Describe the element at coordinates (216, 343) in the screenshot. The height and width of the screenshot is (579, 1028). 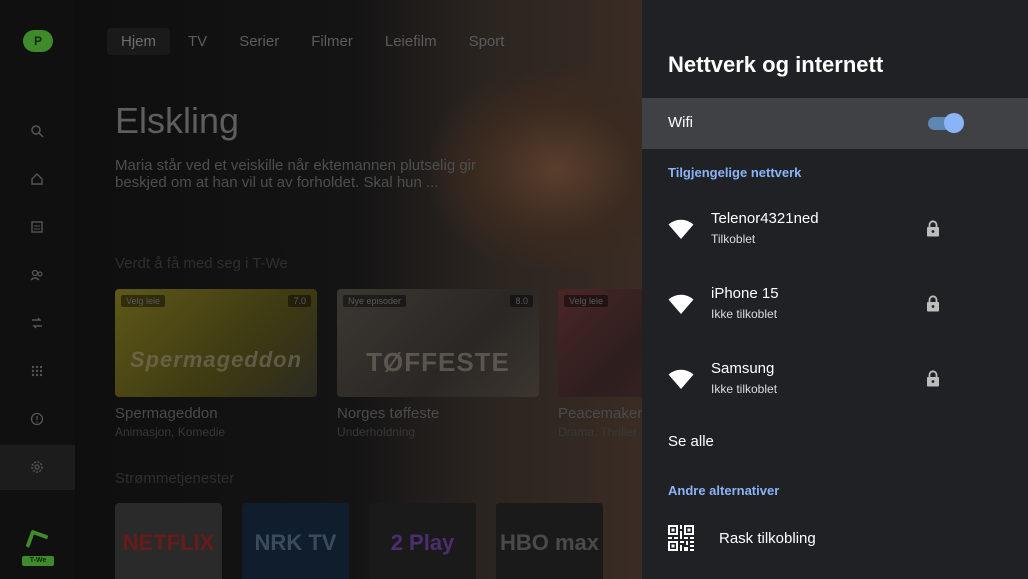
I see `content-card: Velg leie 7.0 Spermageddon` at that location.